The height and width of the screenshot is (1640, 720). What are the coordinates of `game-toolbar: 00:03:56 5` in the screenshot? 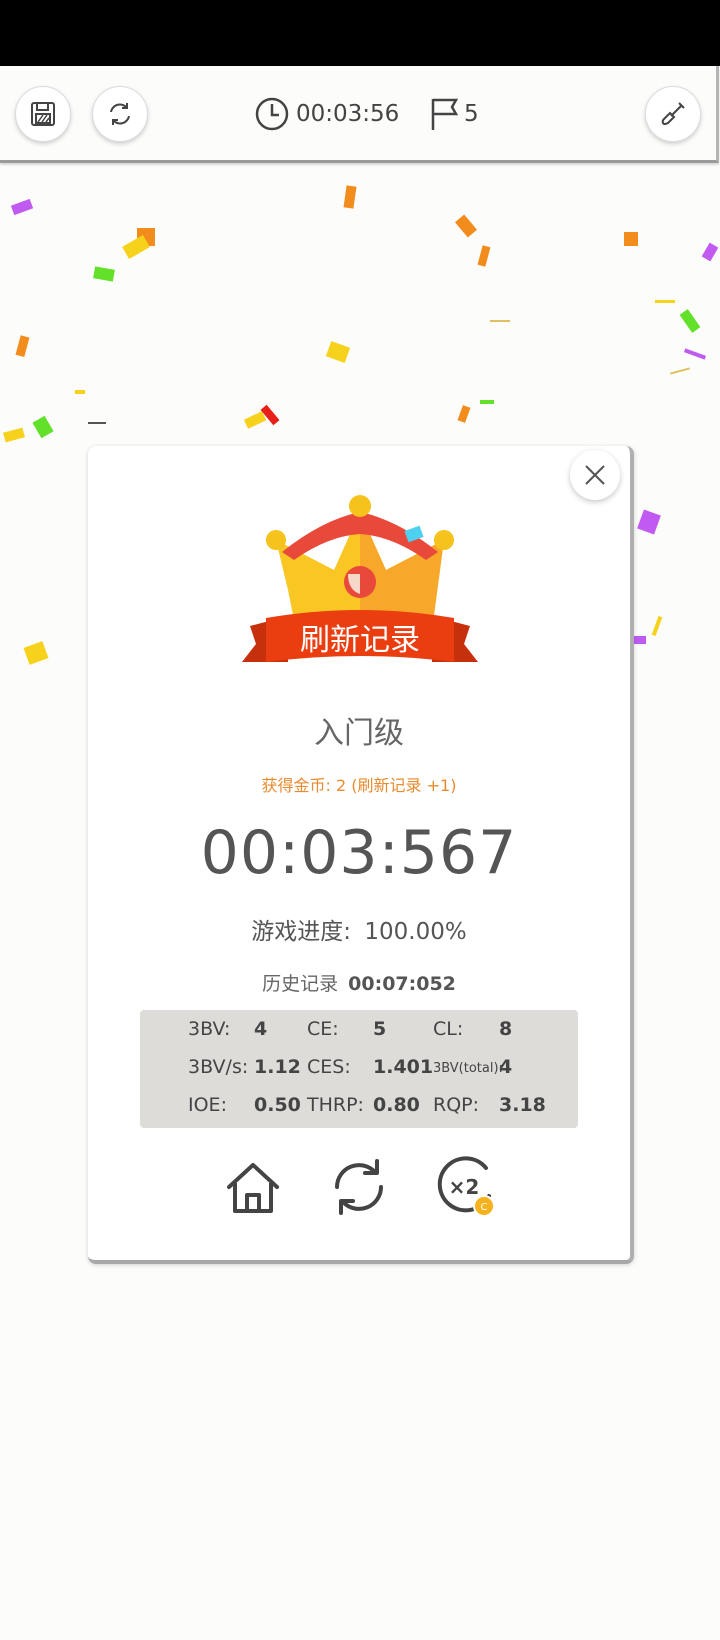 It's located at (359, 114).